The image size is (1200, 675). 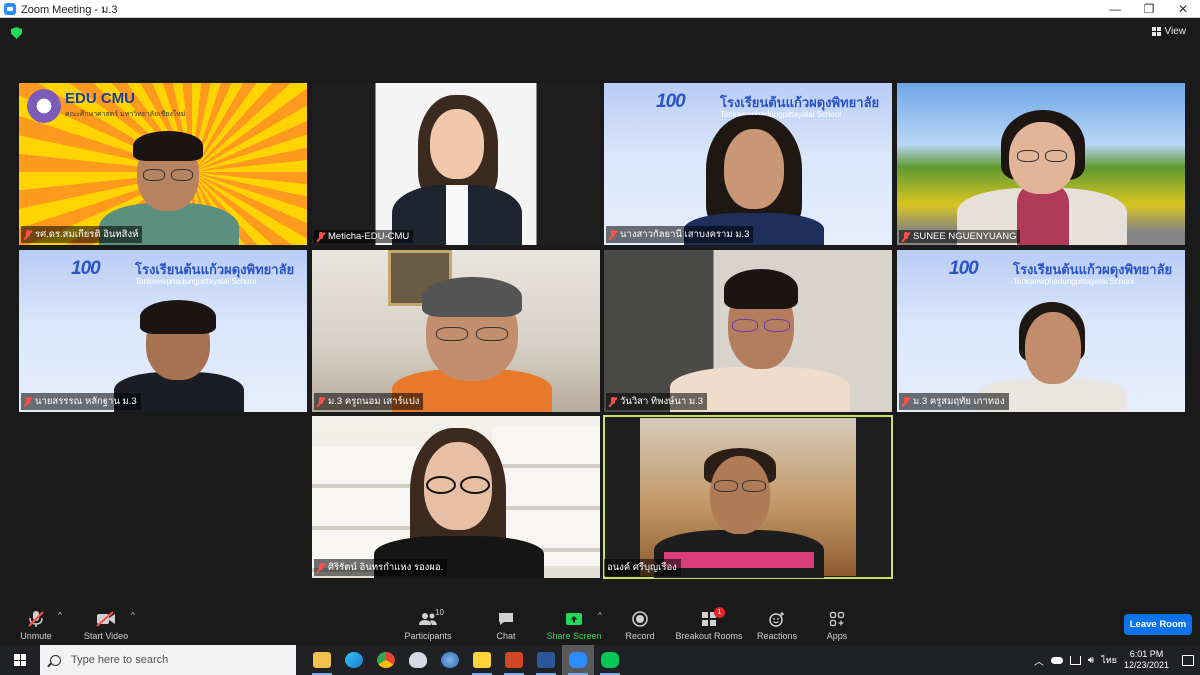 What do you see at coordinates (506, 625) in the screenshot?
I see `chat-button: Chat` at bounding box center [506, 625].